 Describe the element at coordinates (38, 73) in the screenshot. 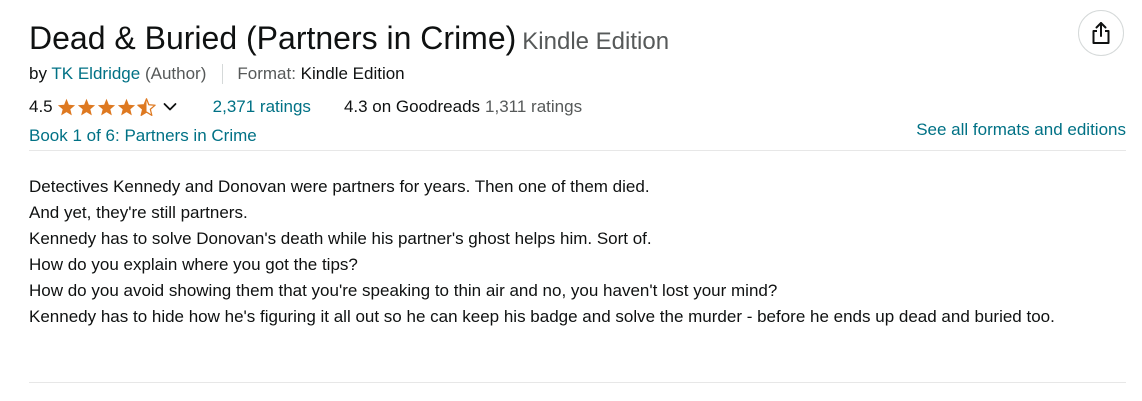

I see `by-prefix: by` at that location.